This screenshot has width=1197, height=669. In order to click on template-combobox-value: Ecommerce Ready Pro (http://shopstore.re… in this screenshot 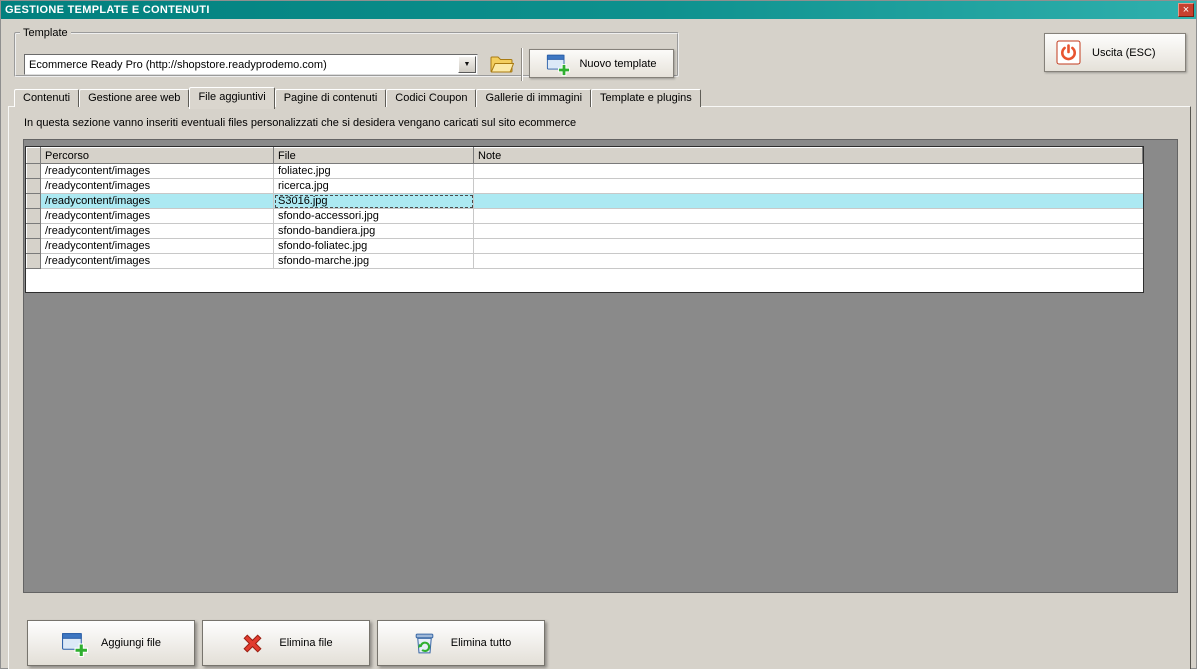, I will do `click(178, 64)`.